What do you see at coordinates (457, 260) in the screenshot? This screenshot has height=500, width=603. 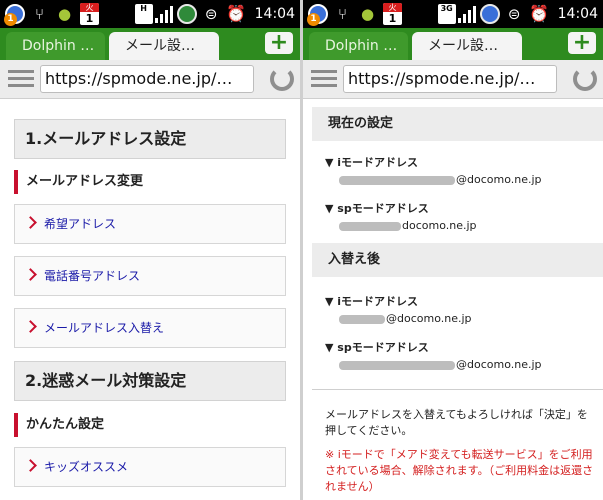 I see `section-title-after-swap: 入替え後` at bounding box center [457, 260].